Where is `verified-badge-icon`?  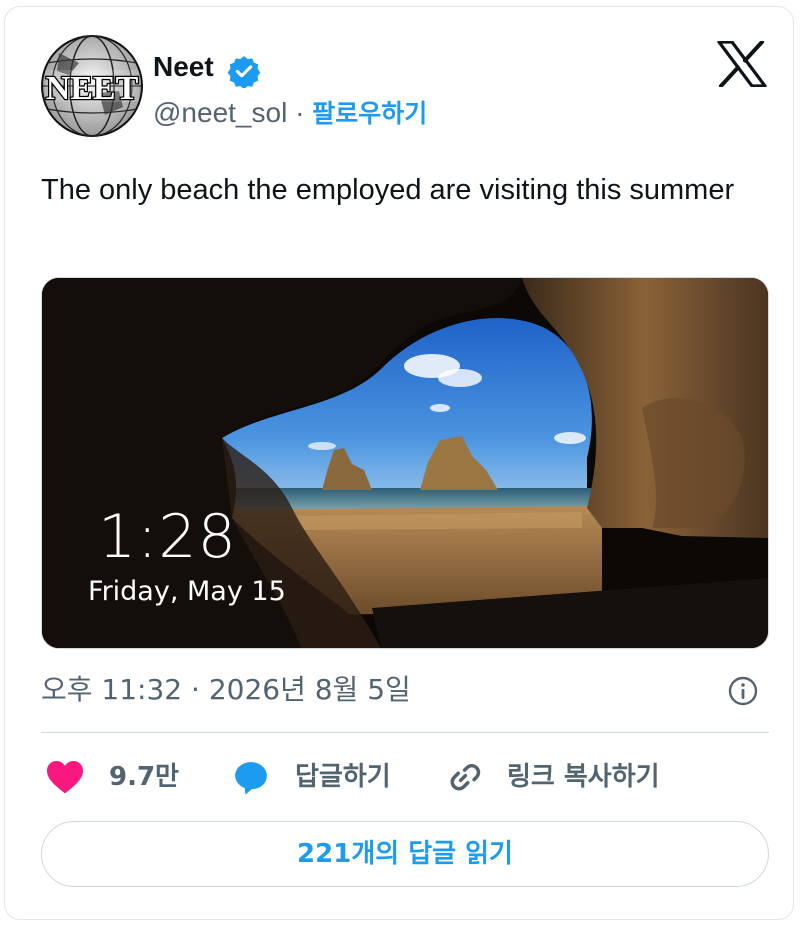 verified-badge-icon is located at coordinates (244, 72).